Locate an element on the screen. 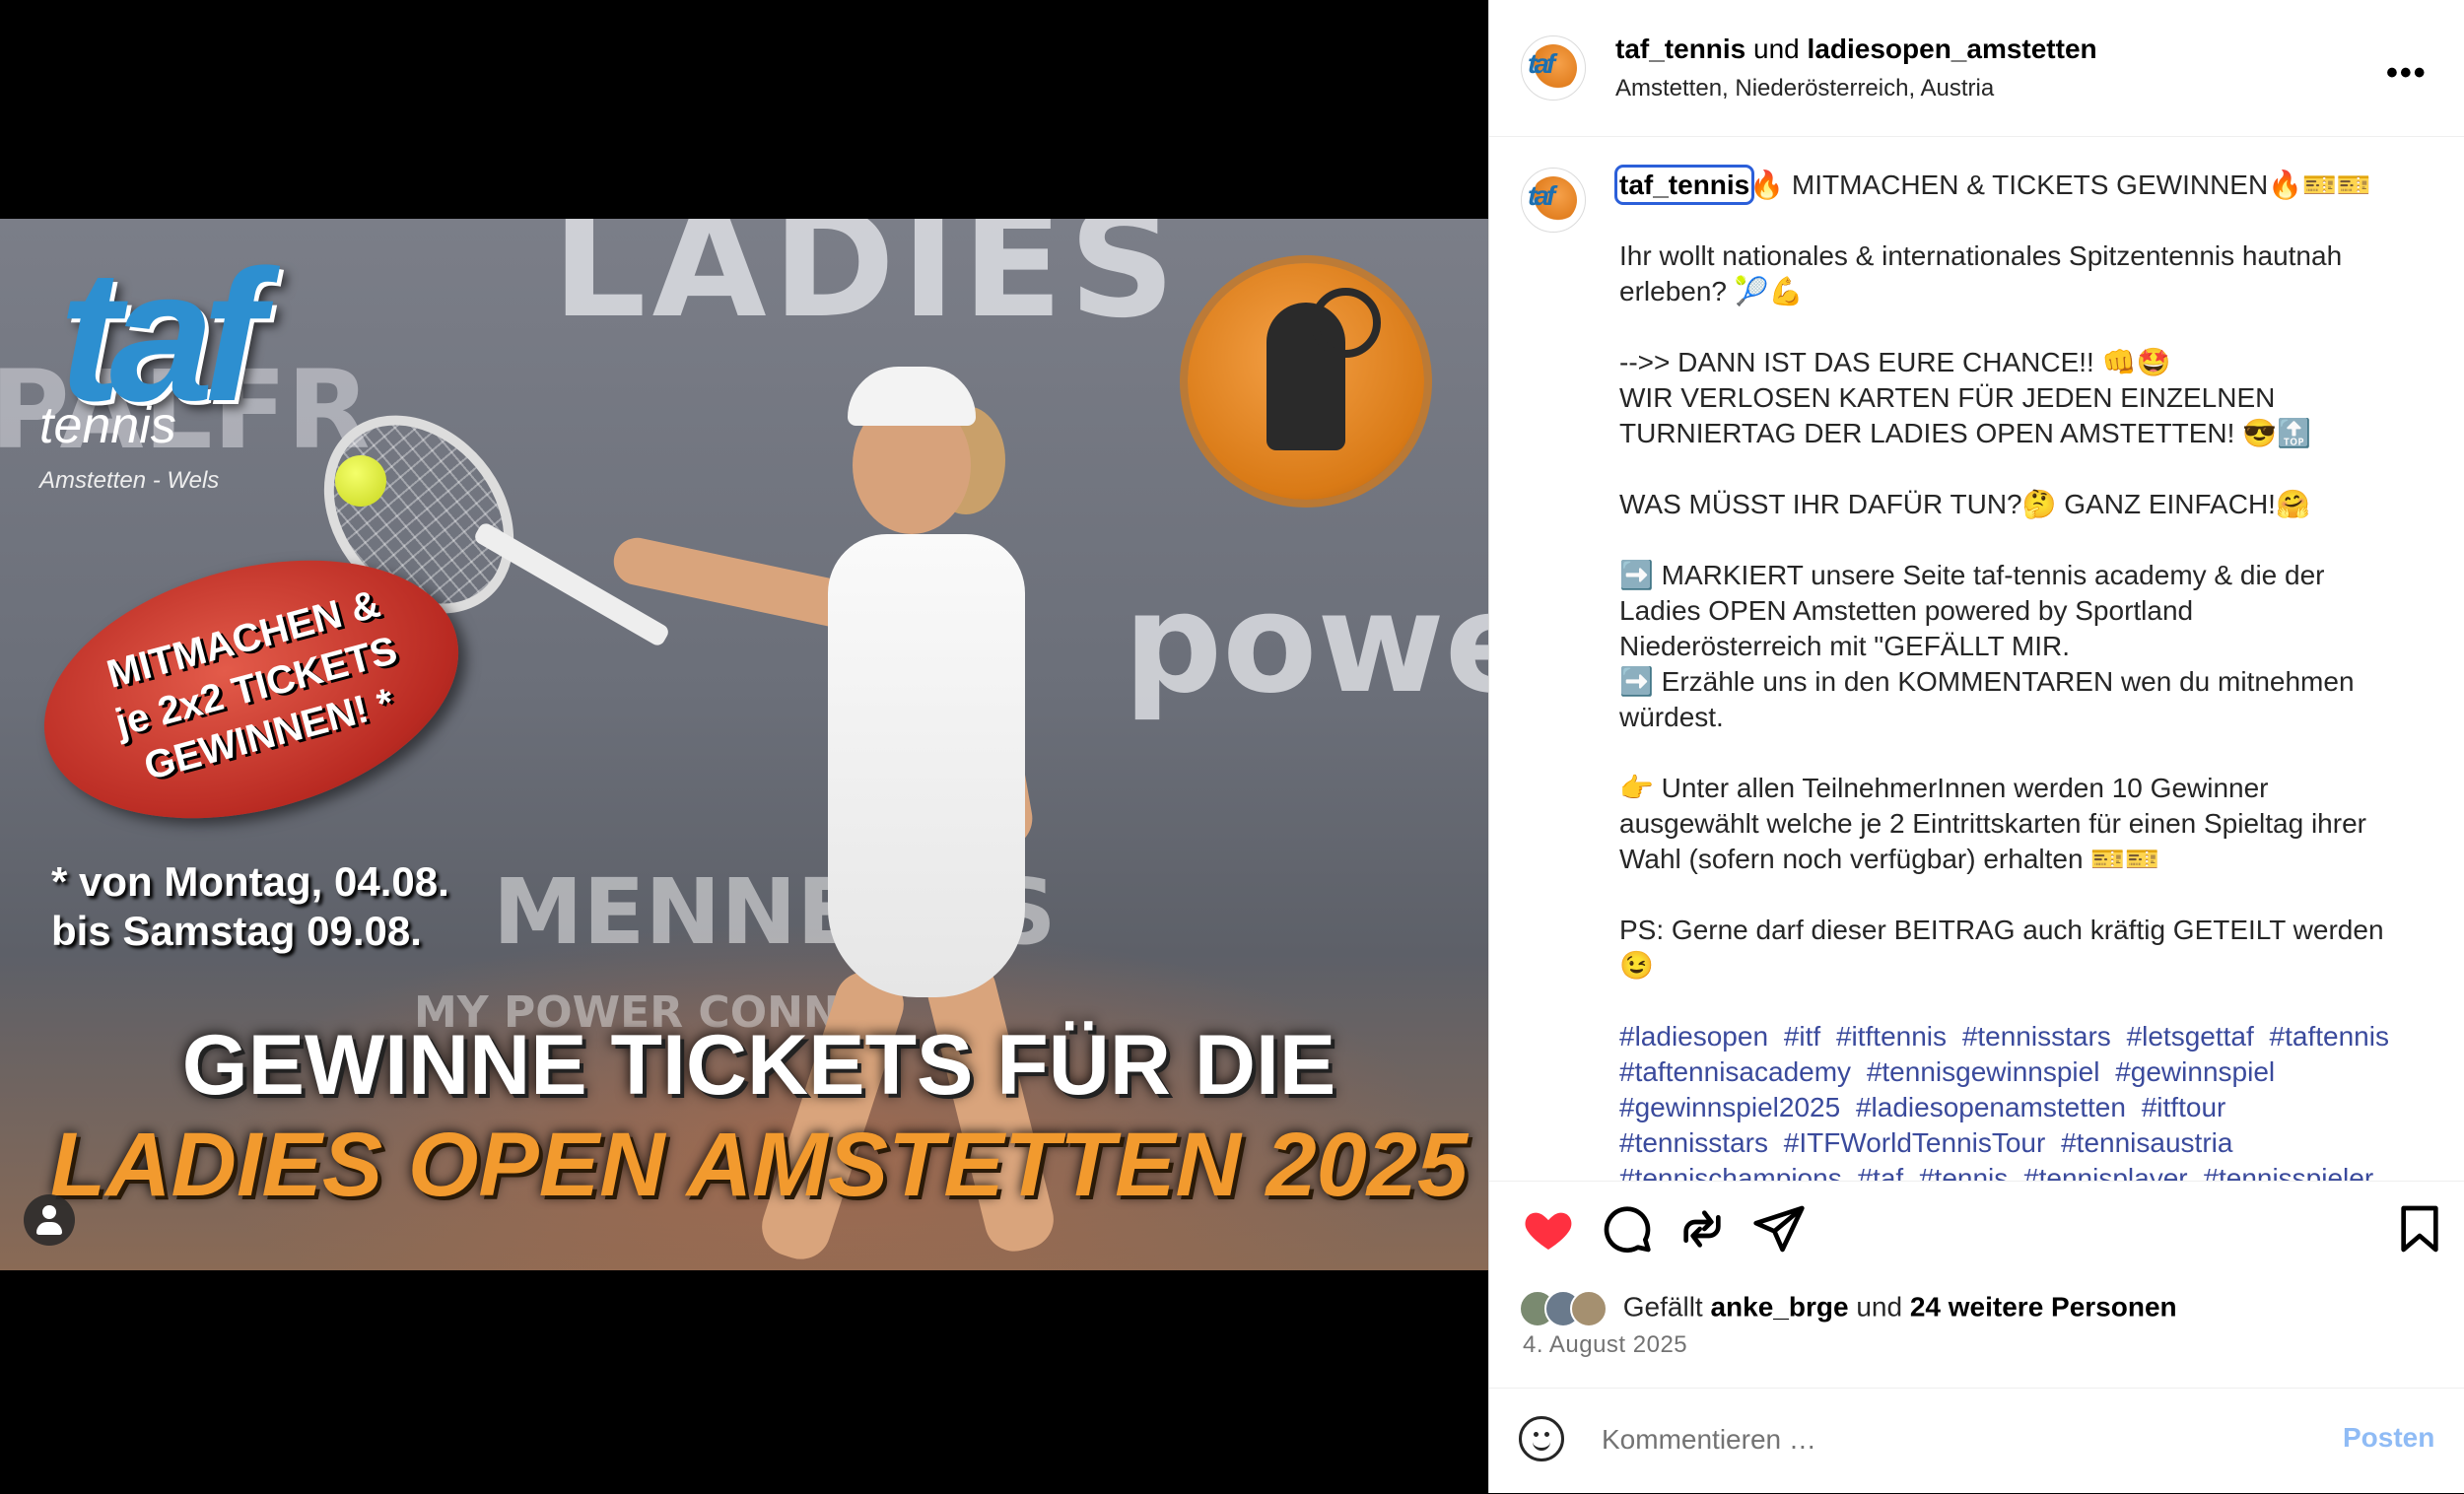 This screenshot has height=1494, width=2464. liker-avatars is located at coordinates (1571, 1308).